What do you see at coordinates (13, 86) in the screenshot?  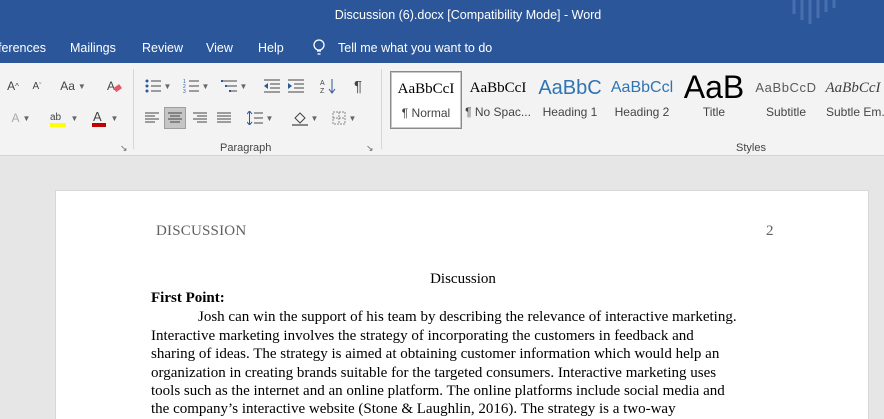 I see `grow-font-icon: A ^` at bounding box center [13, 86].